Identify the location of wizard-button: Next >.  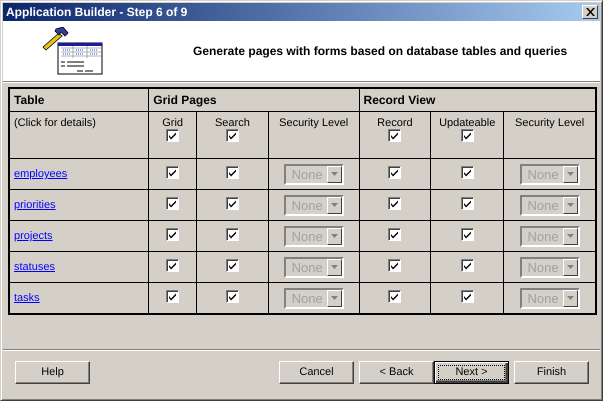
(471, 372).